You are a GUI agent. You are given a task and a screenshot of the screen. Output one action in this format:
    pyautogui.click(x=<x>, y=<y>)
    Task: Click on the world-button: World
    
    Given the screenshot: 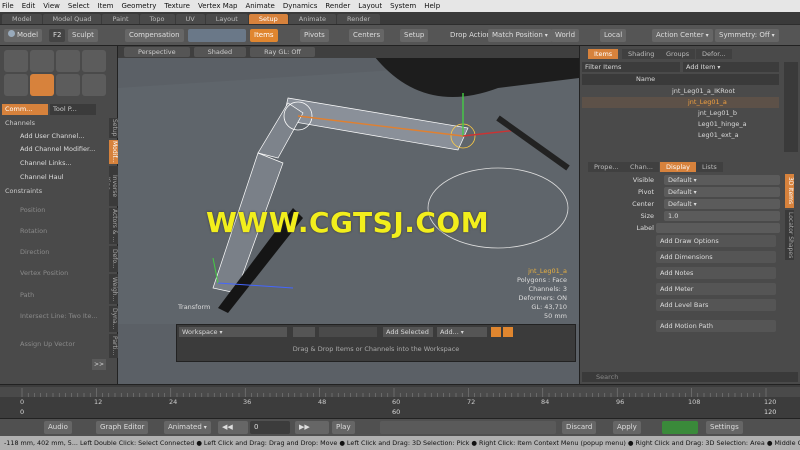 What is the action you would take?
    pyautogui.click(x=565, y=35)
    